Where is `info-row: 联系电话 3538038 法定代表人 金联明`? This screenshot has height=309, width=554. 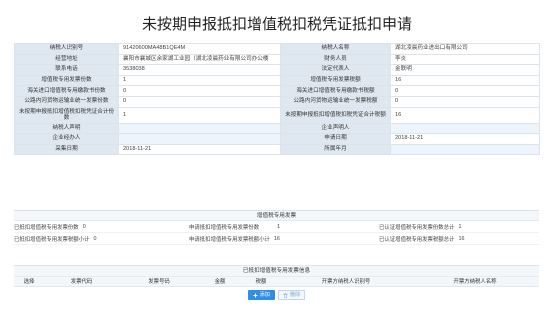 info-row: 联系电话 3538038 法定代表人 金联明 is located at coordinates (277, 70).